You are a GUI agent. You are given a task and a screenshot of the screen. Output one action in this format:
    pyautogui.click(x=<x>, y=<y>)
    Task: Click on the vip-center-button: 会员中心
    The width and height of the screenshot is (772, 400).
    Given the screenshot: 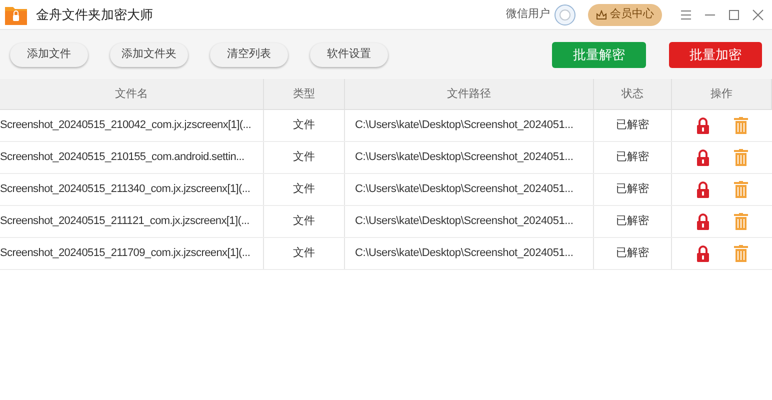 What is the action you would take?
    pyautogui.click(x=625, y=15)
    